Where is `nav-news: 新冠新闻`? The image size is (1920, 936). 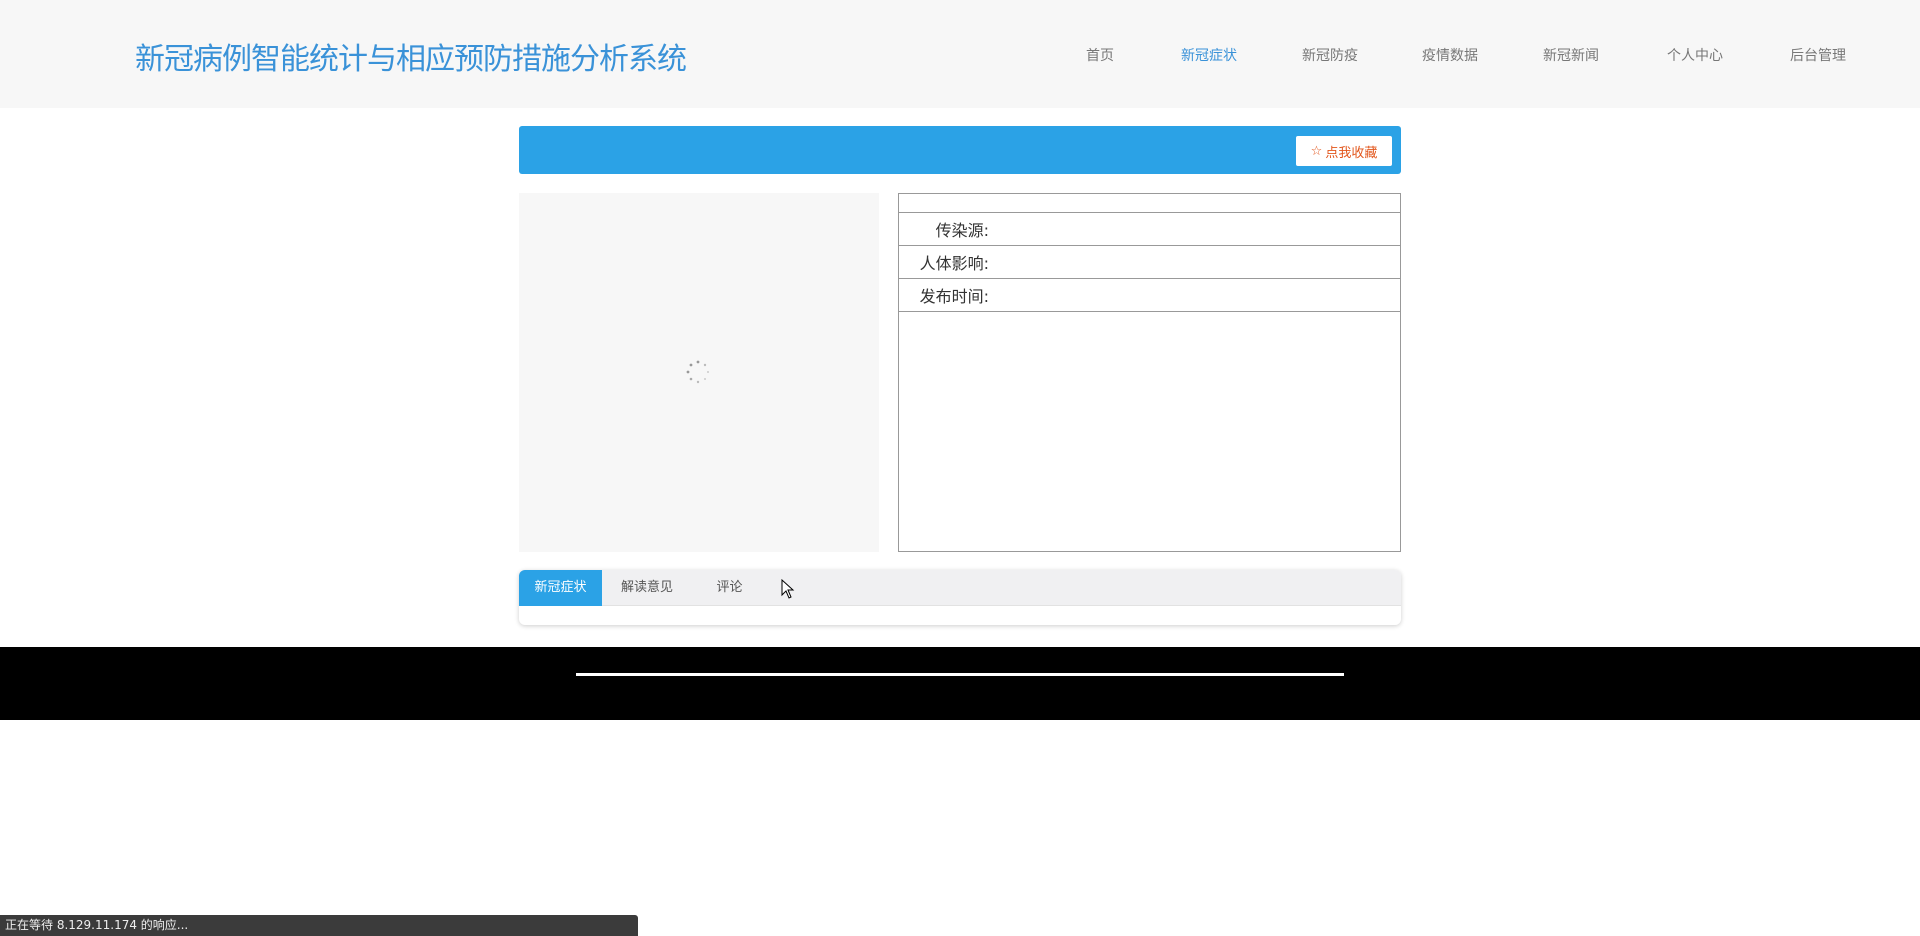
nav-news: 新冠新闻 is located at coordinates (1571, 55).